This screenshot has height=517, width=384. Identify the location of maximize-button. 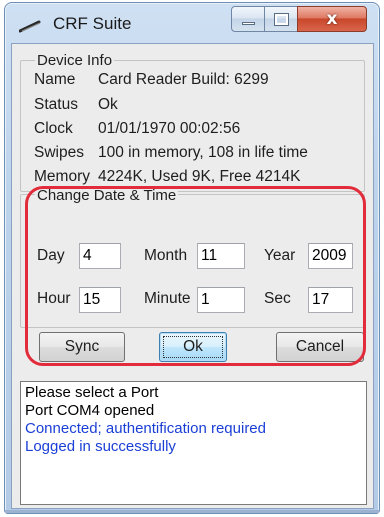
(281, 19).